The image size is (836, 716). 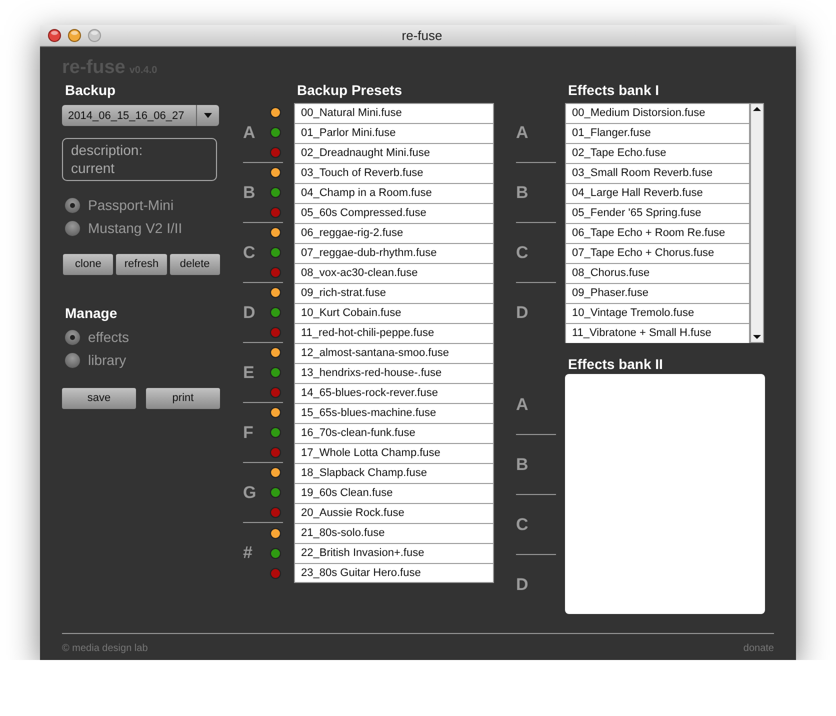 What do you see at coordinates (394, 433) in the screenshot?
I see `preset-item: 16_70s-clean-funk.fuse` at bounding box center [394, 433].